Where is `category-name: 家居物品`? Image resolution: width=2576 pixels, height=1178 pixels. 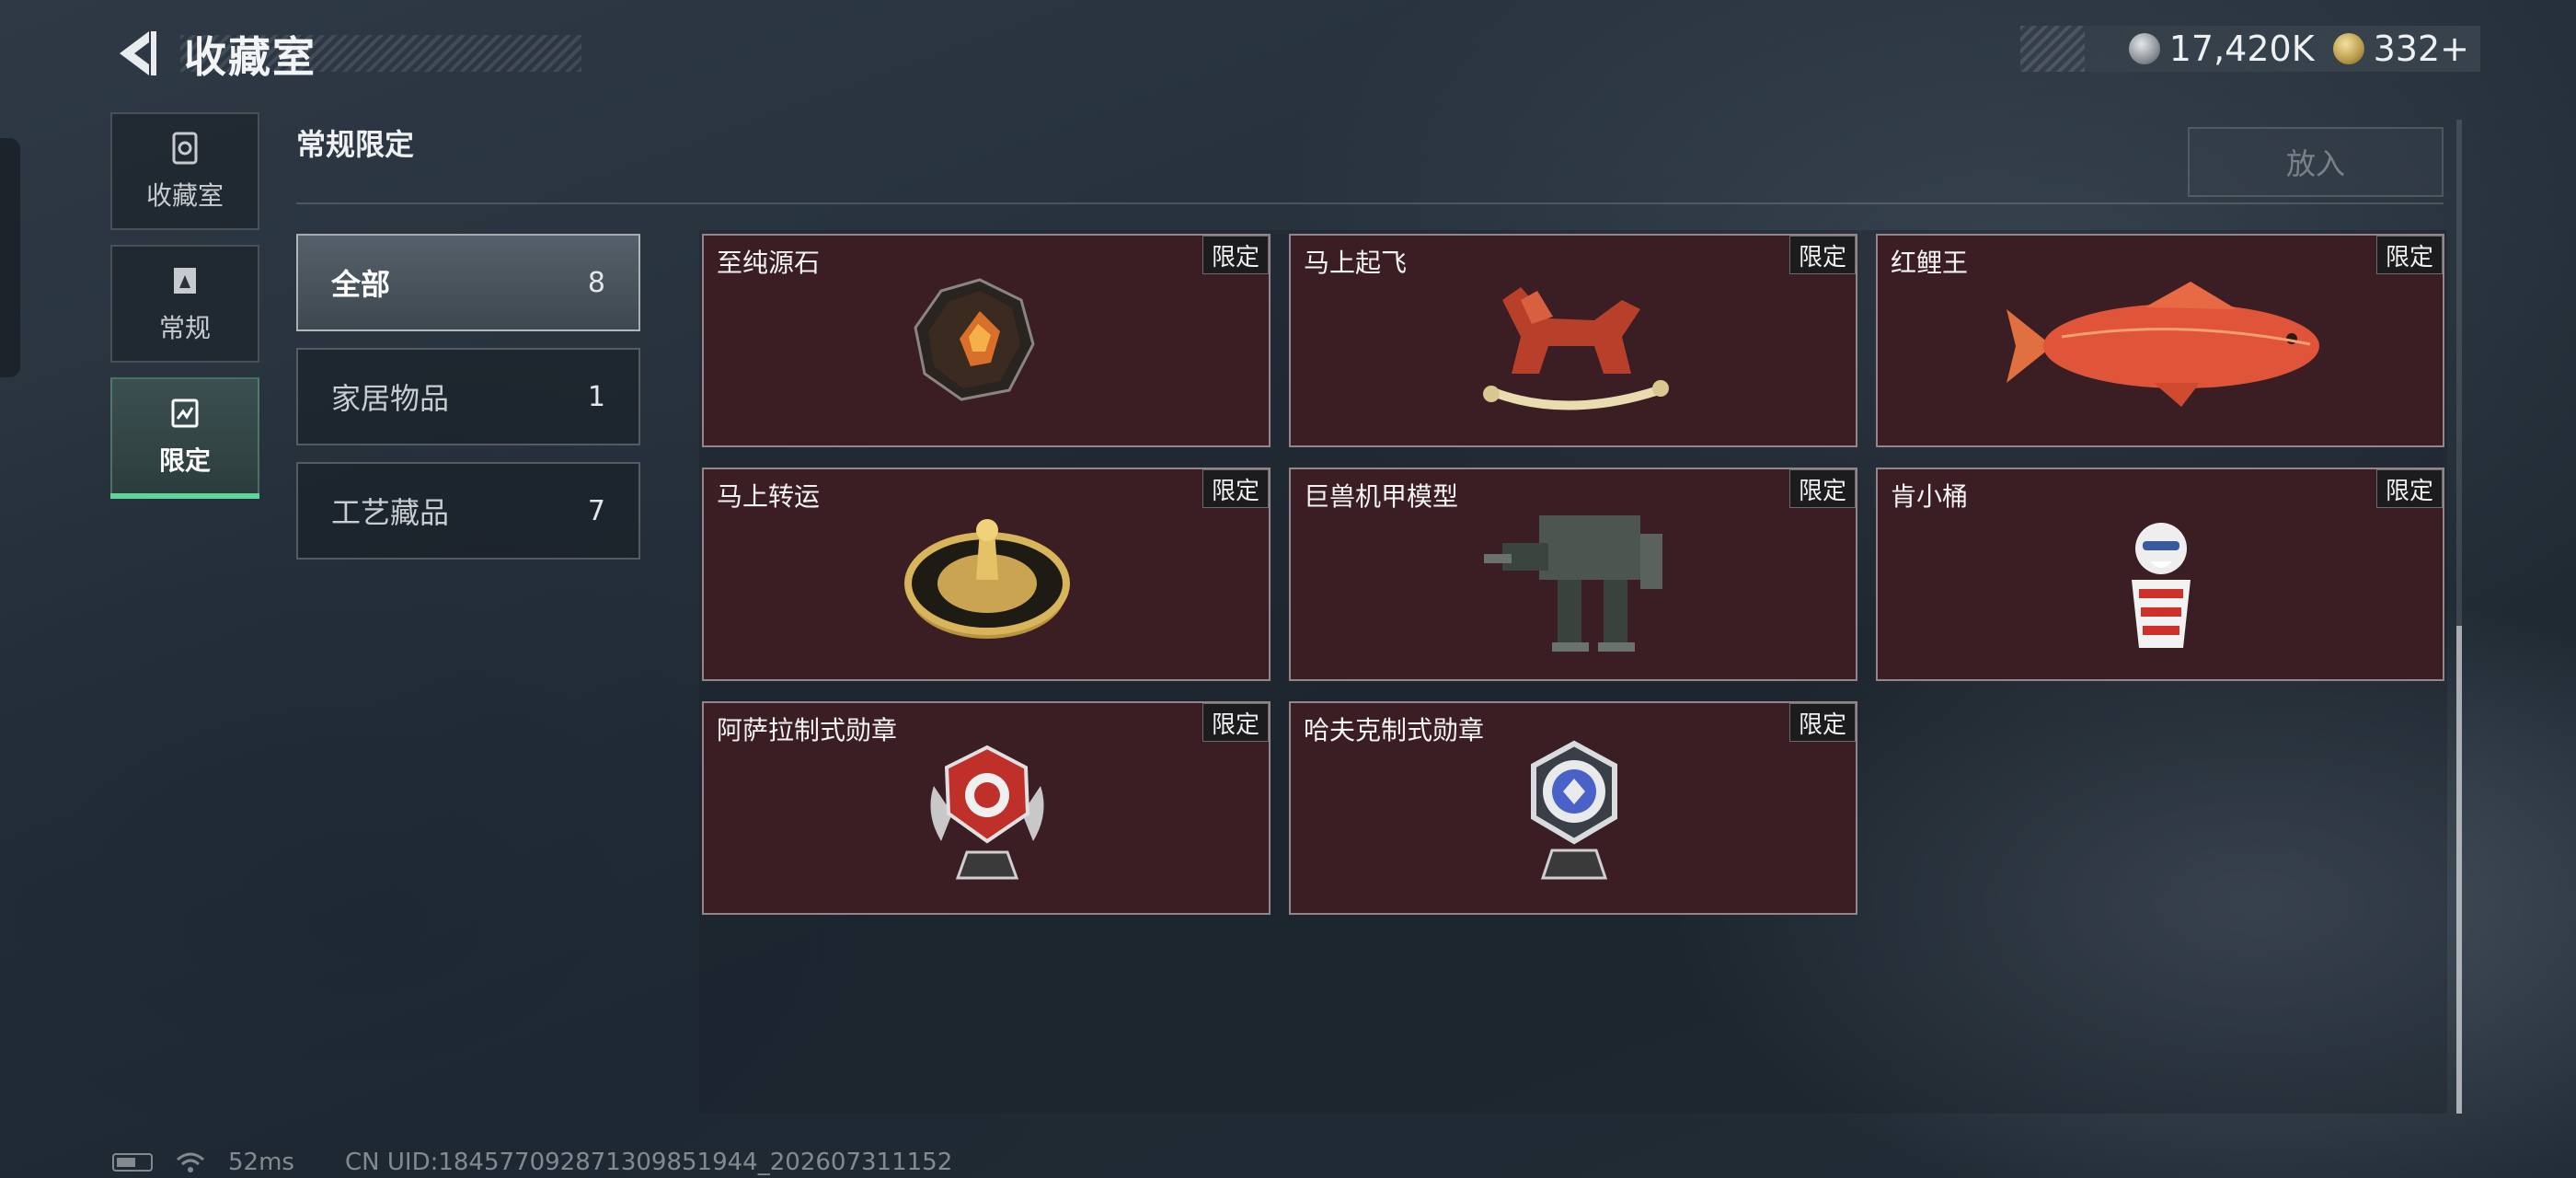 category-name: 家居物品 is located at coordinates (390, 399).